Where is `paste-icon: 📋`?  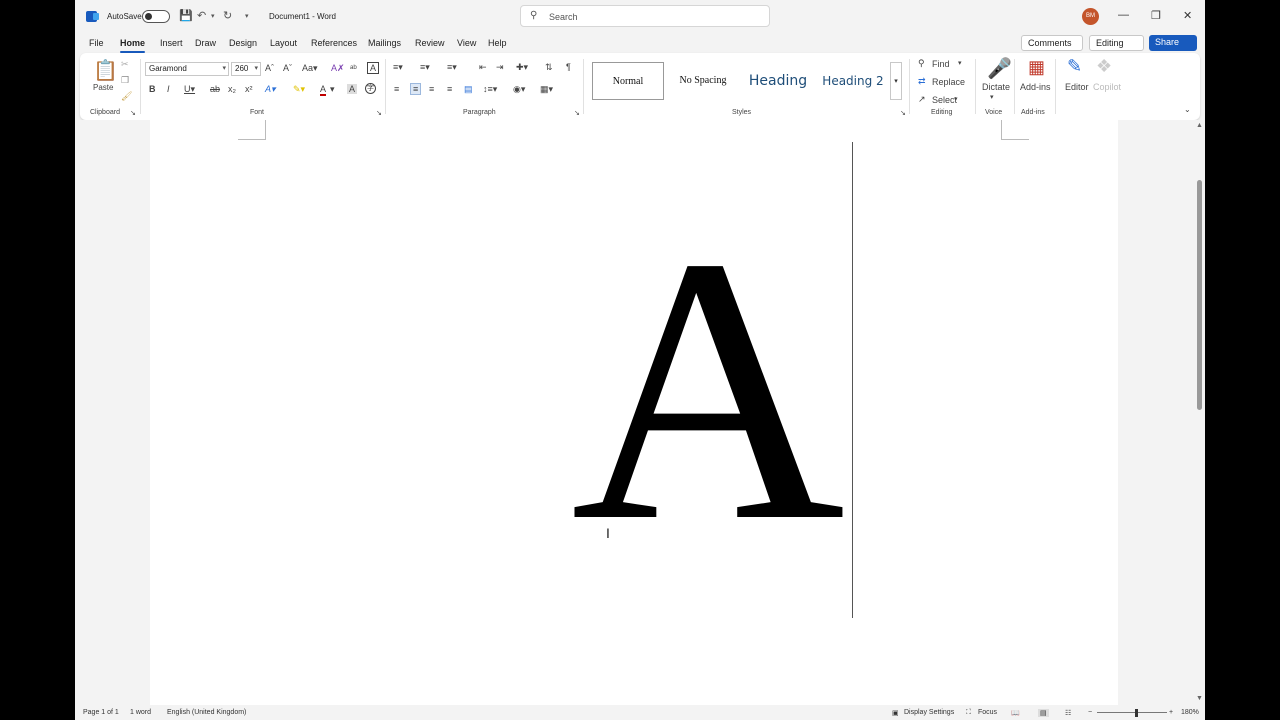
paste-icon: 📋 is located at coordinates (105, 70).